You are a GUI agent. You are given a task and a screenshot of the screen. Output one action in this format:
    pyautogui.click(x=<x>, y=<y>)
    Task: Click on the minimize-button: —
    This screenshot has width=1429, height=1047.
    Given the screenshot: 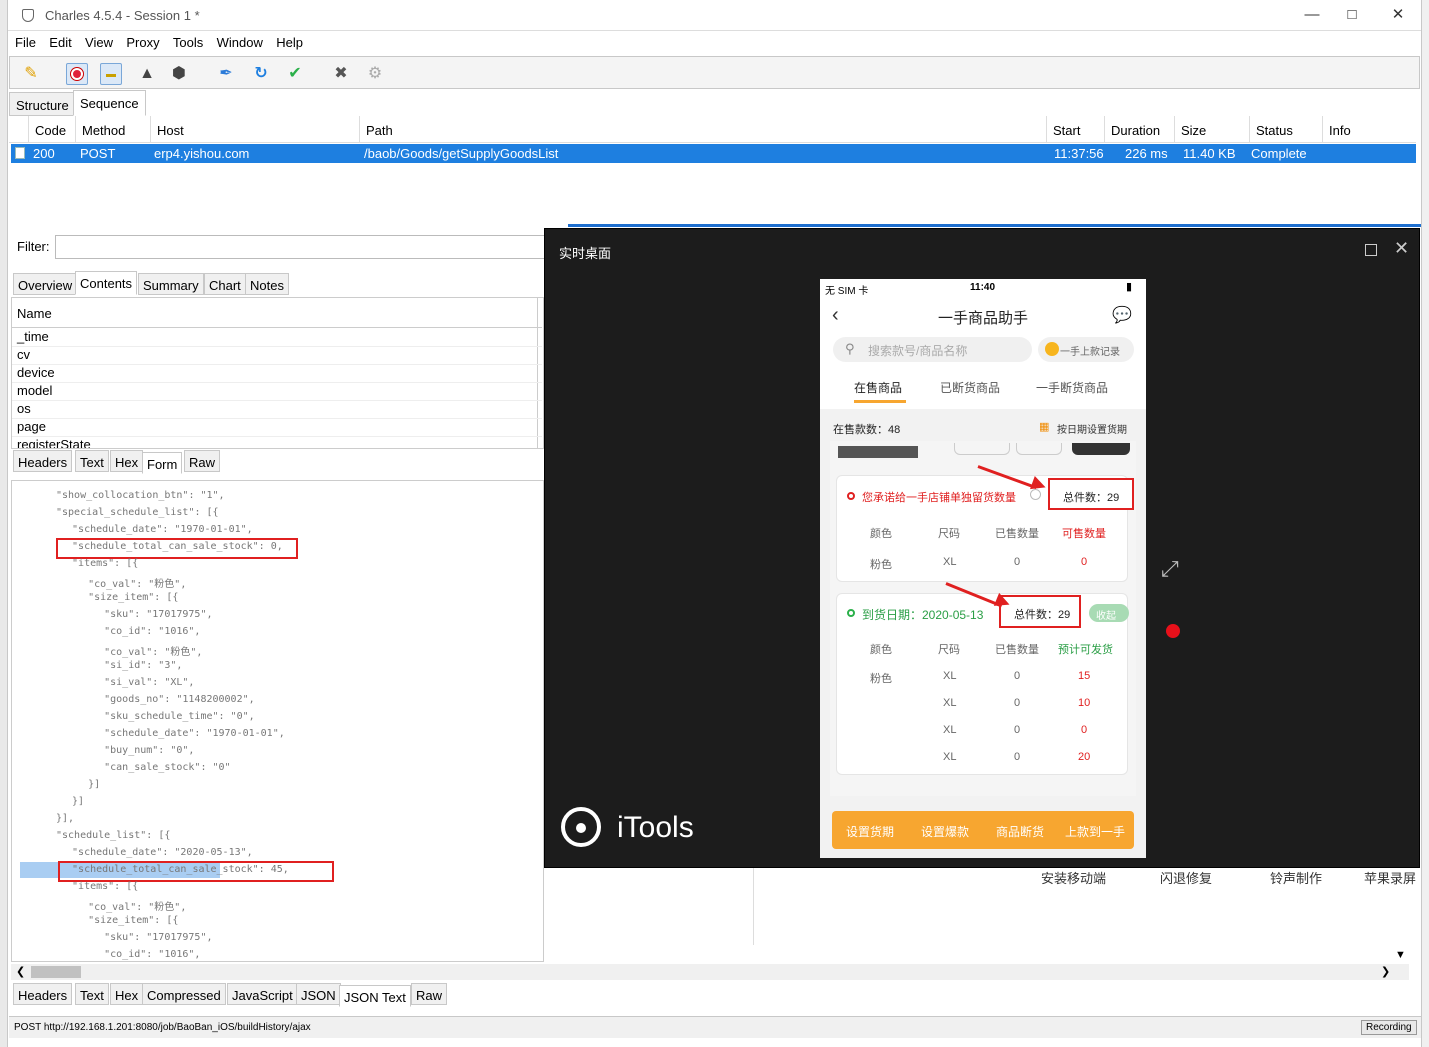 What is the action you would take?
    pyautogui.click(x=1312, y=15)
    